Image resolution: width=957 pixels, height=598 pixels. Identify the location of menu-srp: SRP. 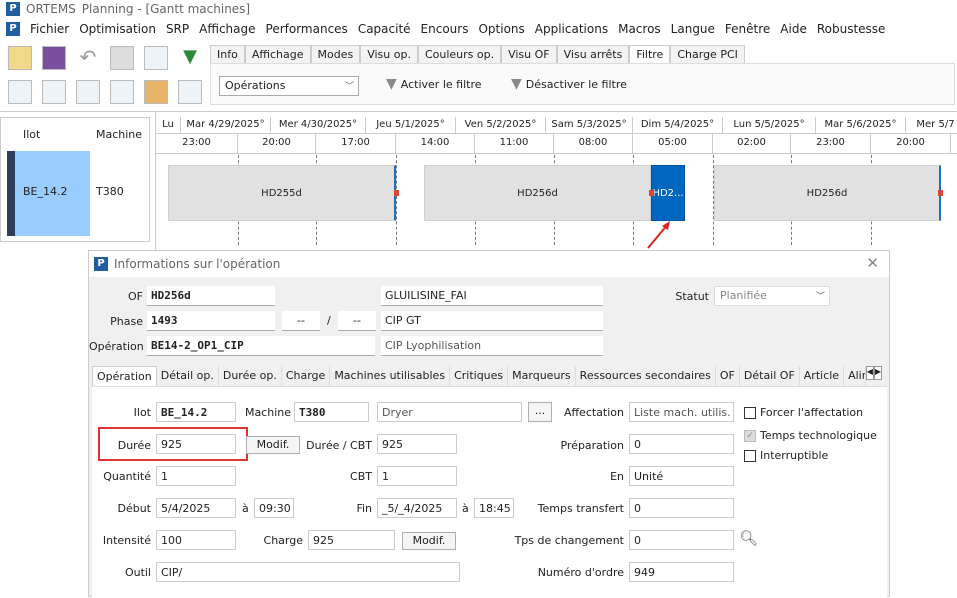
(177, 29).